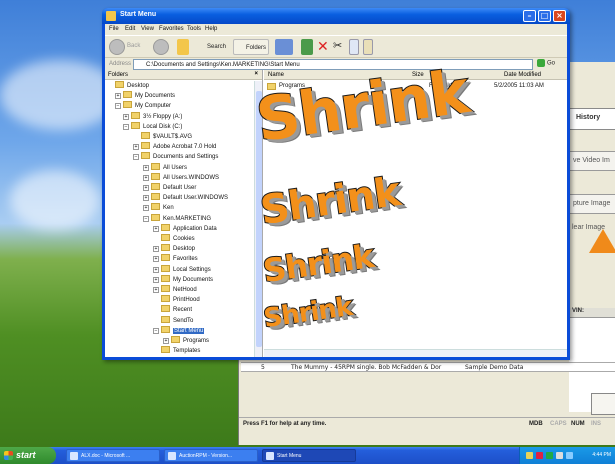  What do you see at coordinates (336, 16) in the screenshot?
I see `title-bar: Start Menu – □ ×` at bounding box center [336, 16].